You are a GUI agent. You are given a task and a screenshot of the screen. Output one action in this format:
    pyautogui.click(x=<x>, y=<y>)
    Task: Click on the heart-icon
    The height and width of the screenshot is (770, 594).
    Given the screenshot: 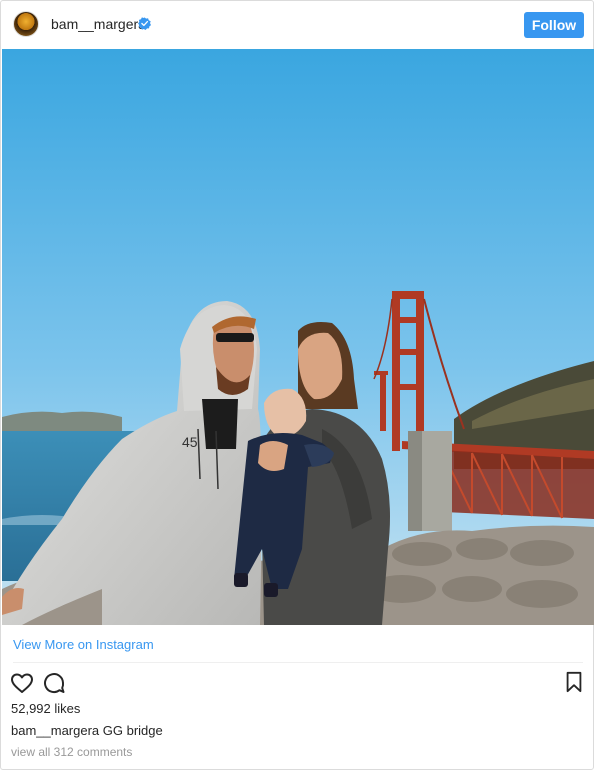 What is the action you would take?
    pyautogui.click(x=22, y=683)
    